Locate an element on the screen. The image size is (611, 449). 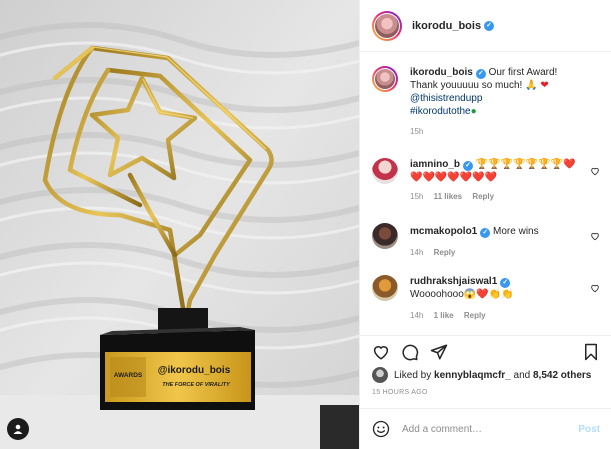
share-icon is located at coordinates (439, 352).